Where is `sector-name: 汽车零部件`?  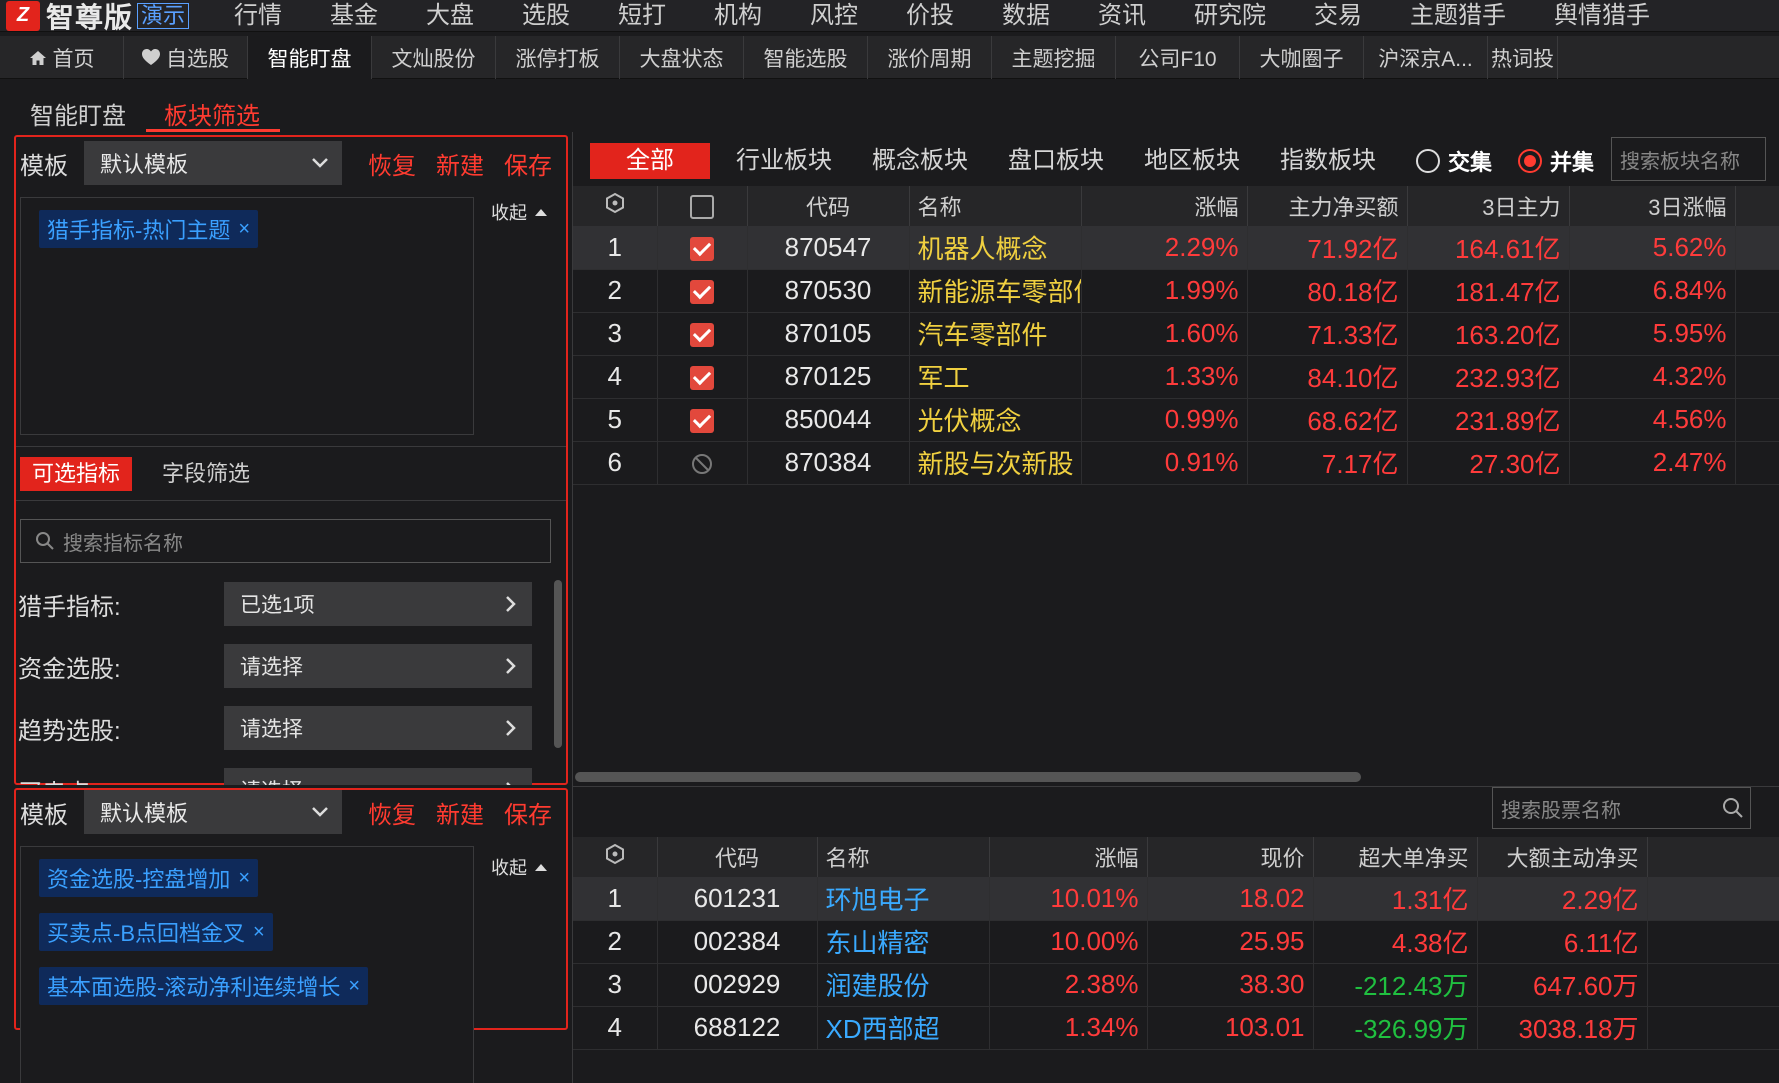
sector-name: 汽车零部件 is located at coordinates (995, 334).